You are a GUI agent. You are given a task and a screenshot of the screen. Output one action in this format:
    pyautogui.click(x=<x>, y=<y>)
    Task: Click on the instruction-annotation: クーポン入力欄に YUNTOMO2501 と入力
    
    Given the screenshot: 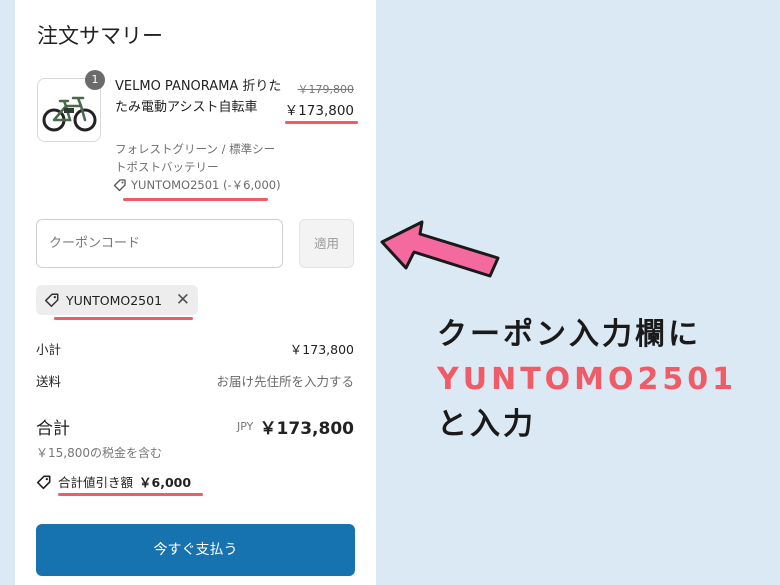 What is the action you would take?
    pyautogui.click(x=587, y=379)
    